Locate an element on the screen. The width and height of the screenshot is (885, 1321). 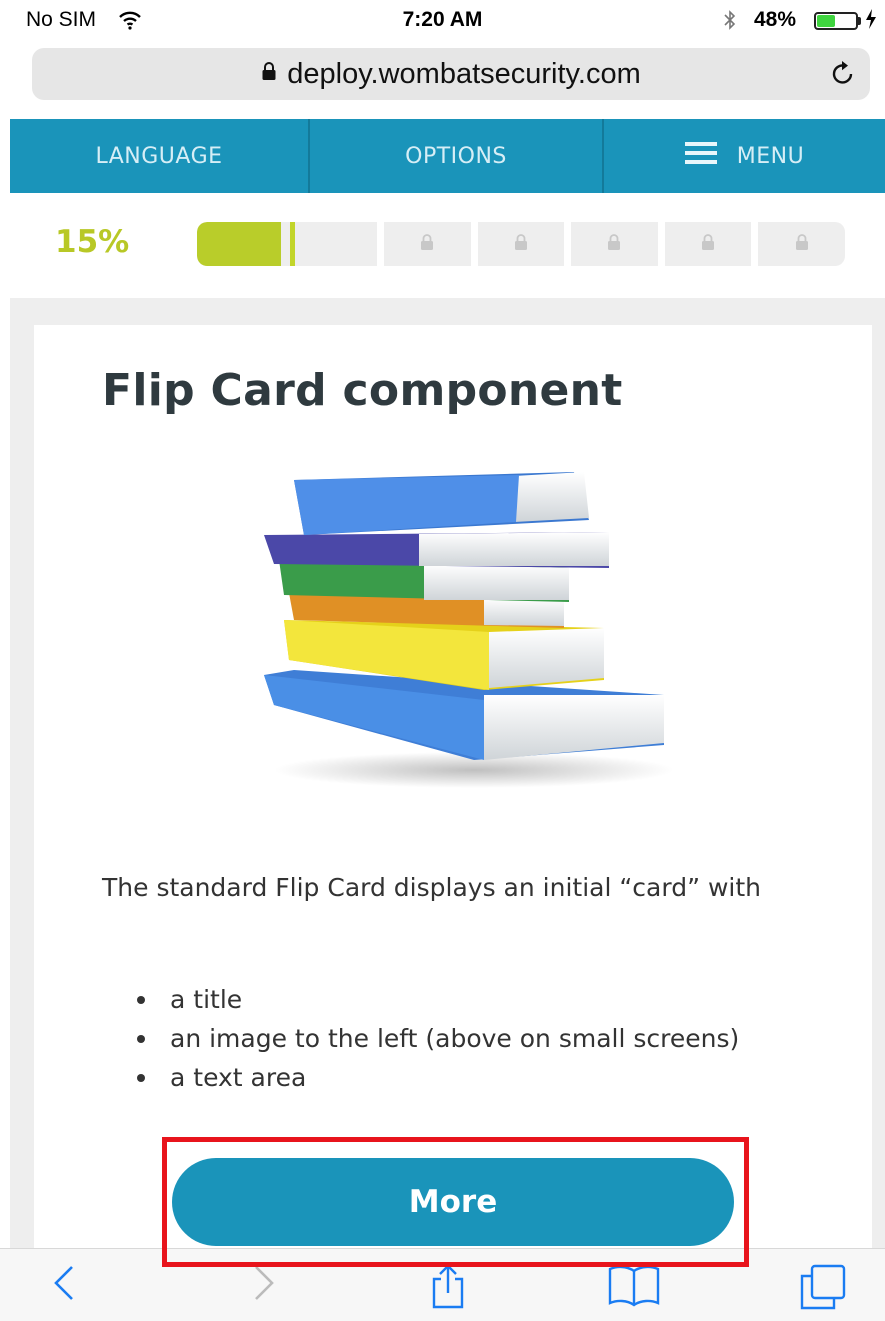
more-button-label: More is located at coordinates (453, 1202).